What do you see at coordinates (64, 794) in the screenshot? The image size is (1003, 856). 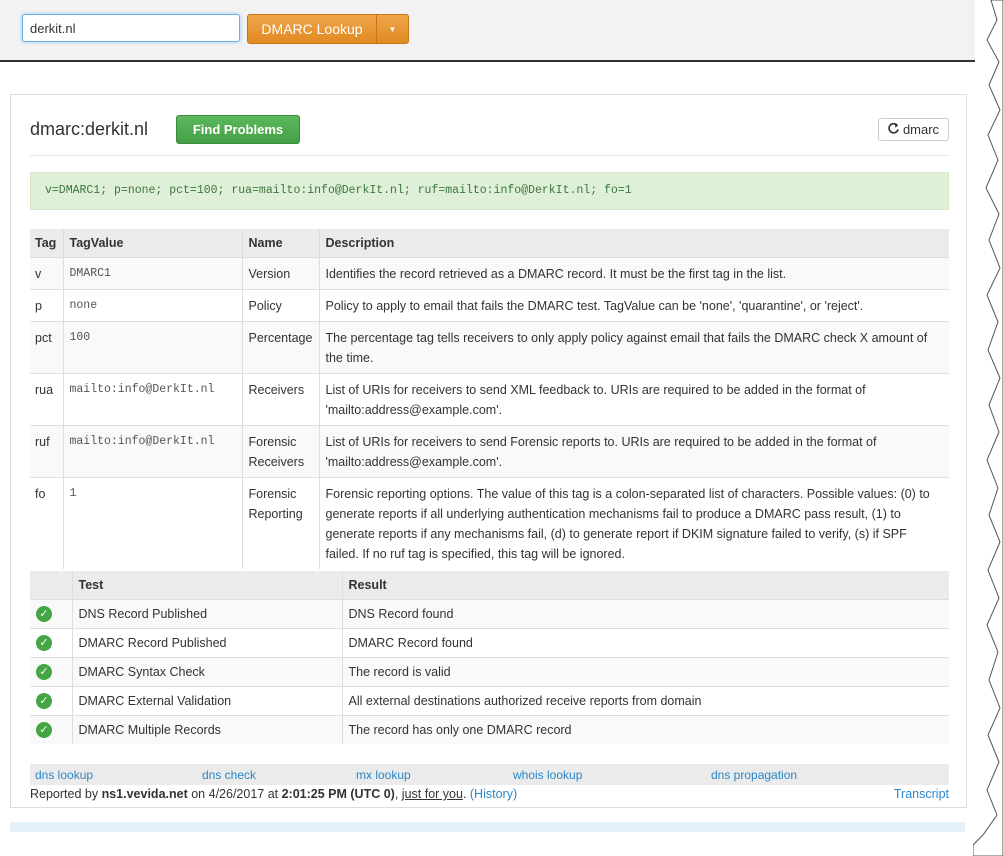 I see `reported-by-text: Reported by` at bounding box center [64, 794].